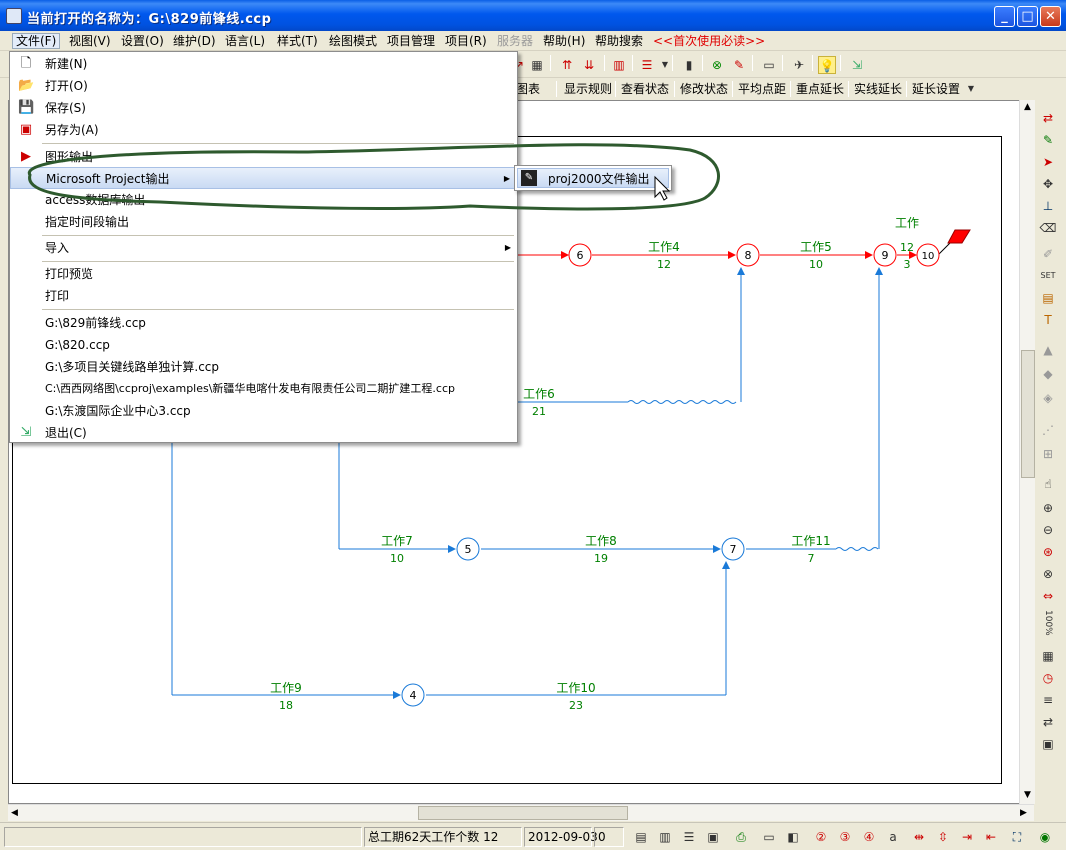  What do you see at coordinates (1048, 574) in the screenshot?
I see `zoom-window-icon: ⊗` at bounding box center [1048, 574].